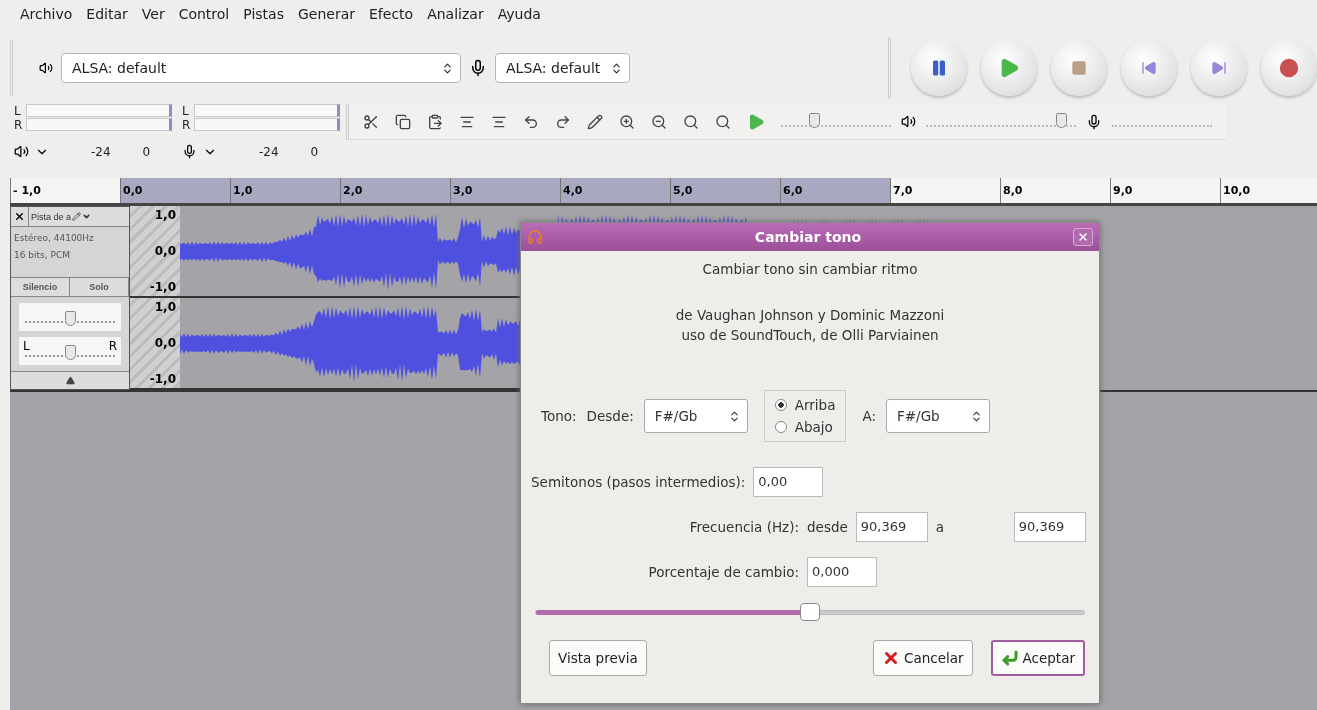 The height and width of the screenshot is (710, 1317). What do you see at coordinates (326, 22) in the screenshot?
I see `menu-item: Generar` at bounding box center [326, 22].